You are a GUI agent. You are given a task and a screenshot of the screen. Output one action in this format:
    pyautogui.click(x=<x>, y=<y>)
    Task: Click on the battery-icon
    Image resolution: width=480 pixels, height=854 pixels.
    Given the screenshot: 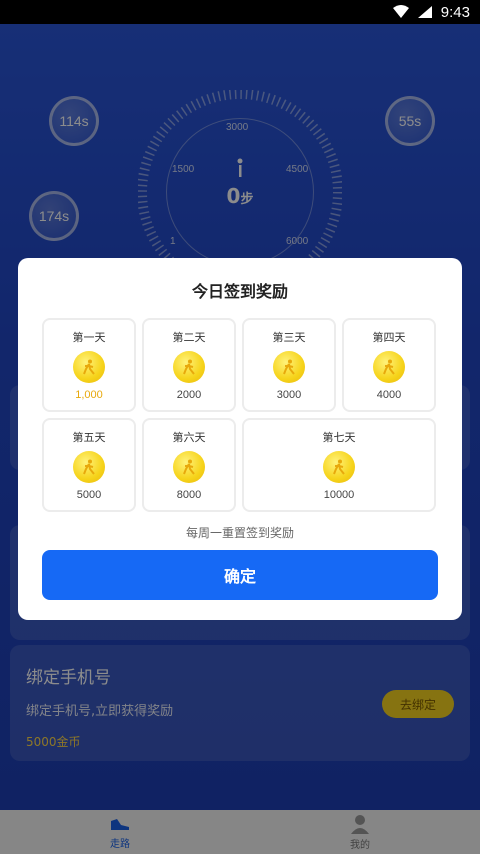 What is the action you would take?
    pyautogui.click(x=424, y=12)
    